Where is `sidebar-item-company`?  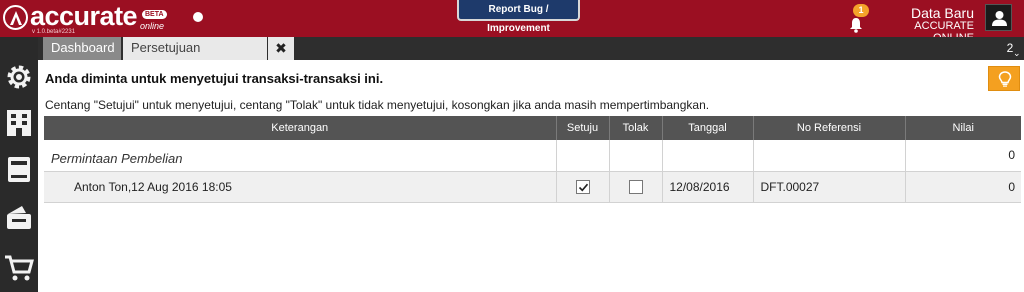
sidebar-item-company is located at coordinates (19, 123).